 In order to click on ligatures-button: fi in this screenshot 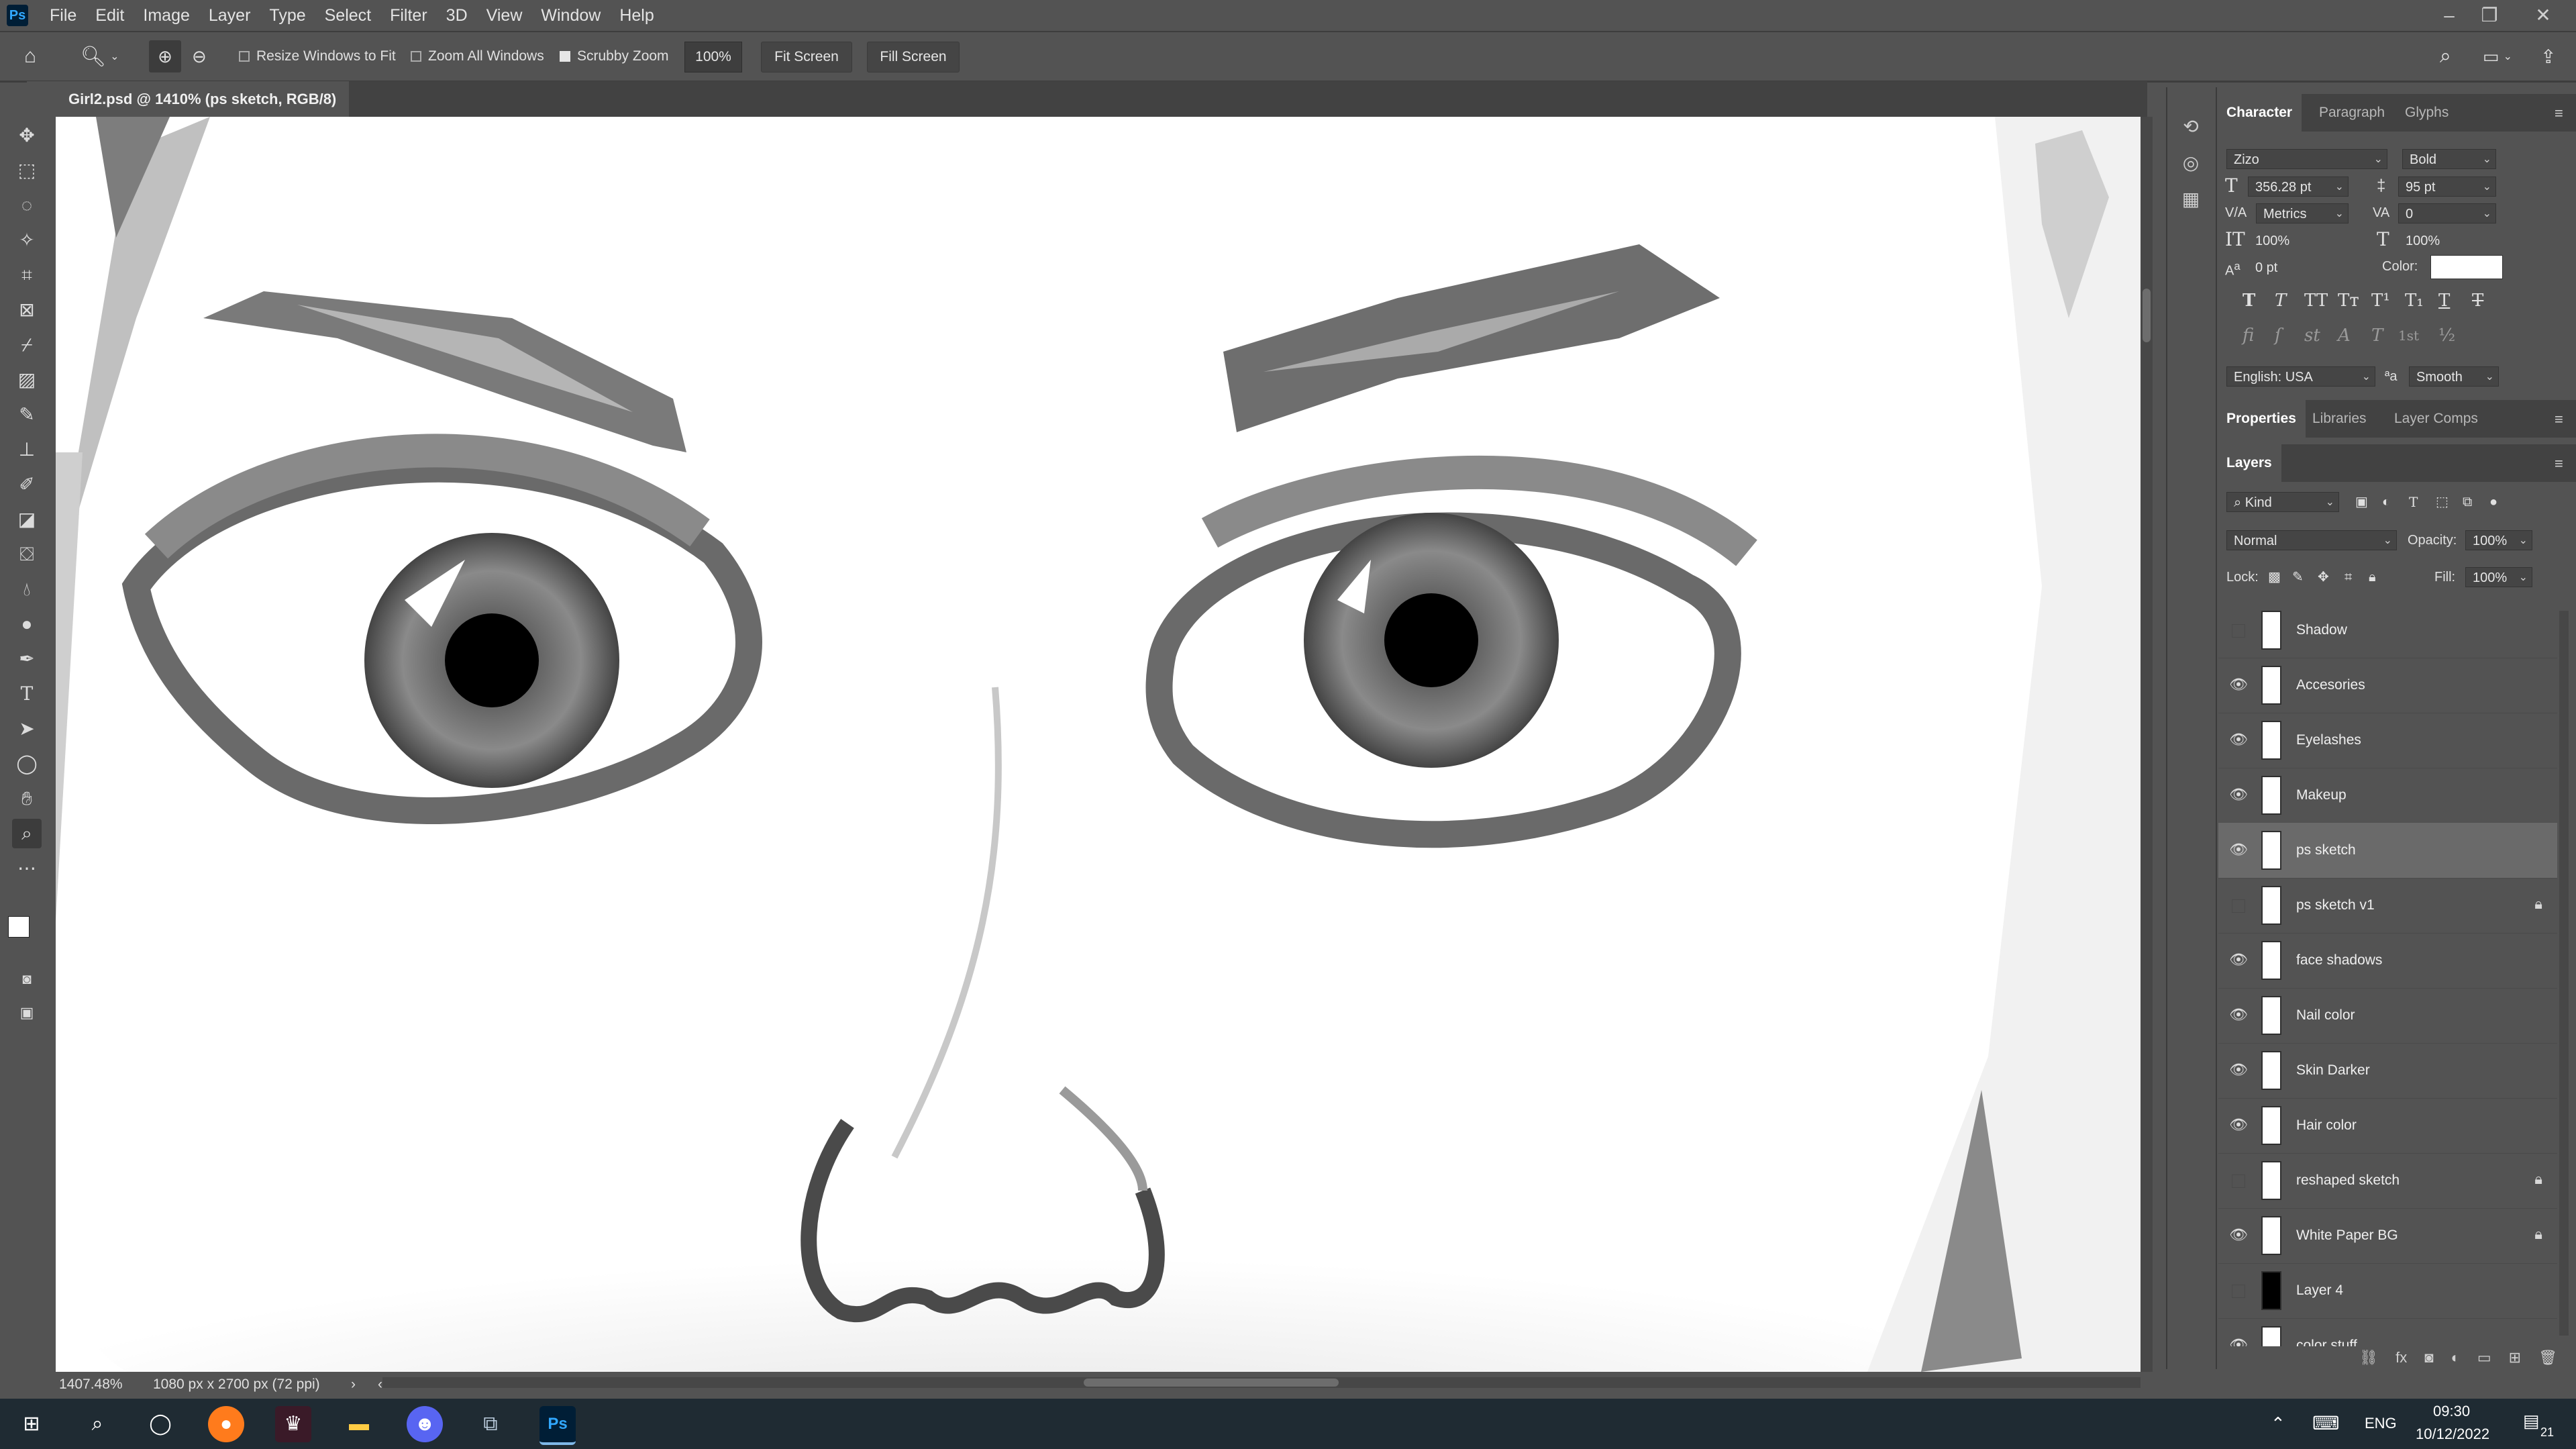, I will do `click(2248, 335)`.